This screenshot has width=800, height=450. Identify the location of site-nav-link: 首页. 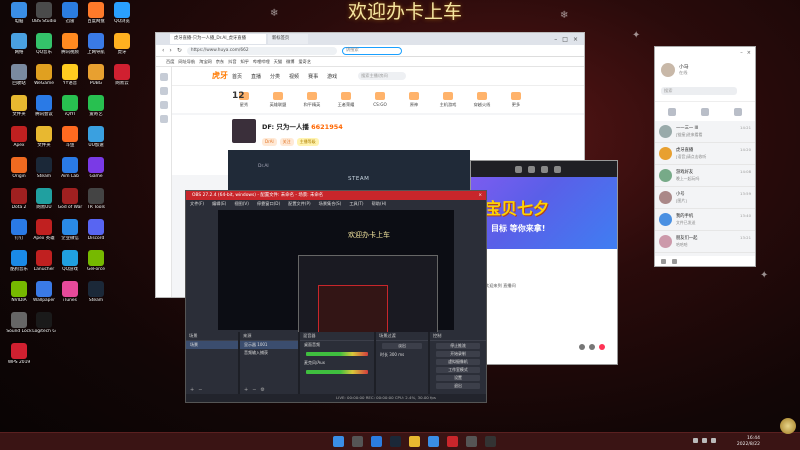
(237, 76).